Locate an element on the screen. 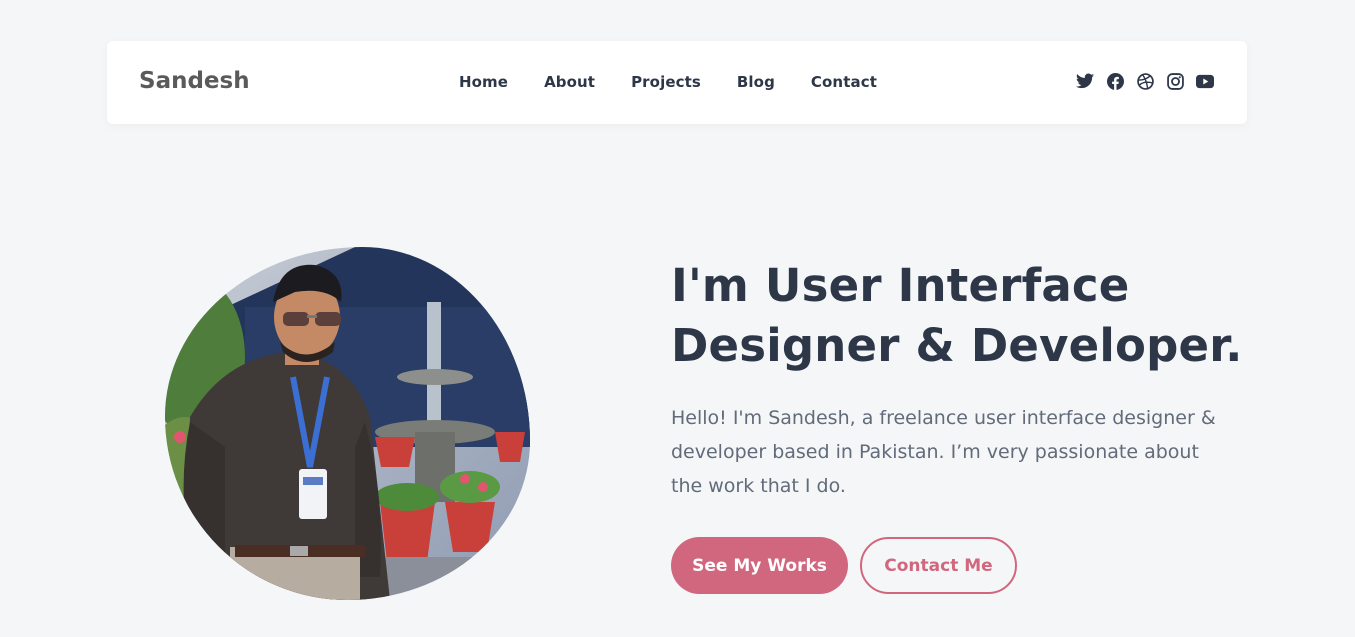 The height and width of the screenshot is (637, 1355). headline-line-1: I'm User Interface is located at coordinates (900, 285).